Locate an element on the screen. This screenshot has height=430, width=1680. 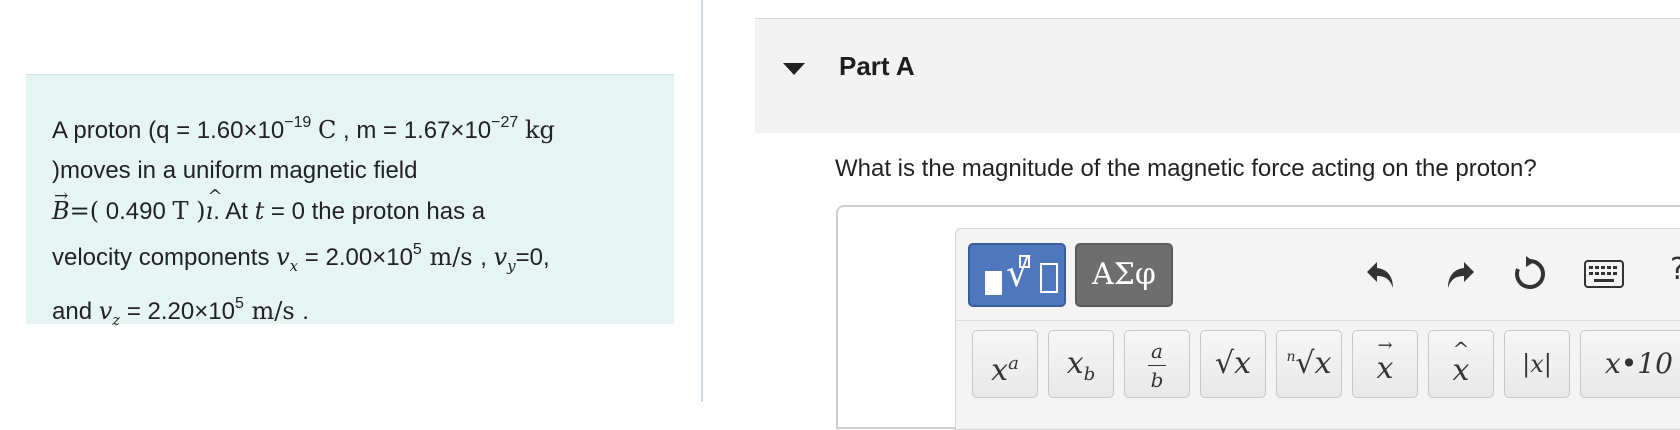
superscript-exp: a is located at coordinates (1013, 363).